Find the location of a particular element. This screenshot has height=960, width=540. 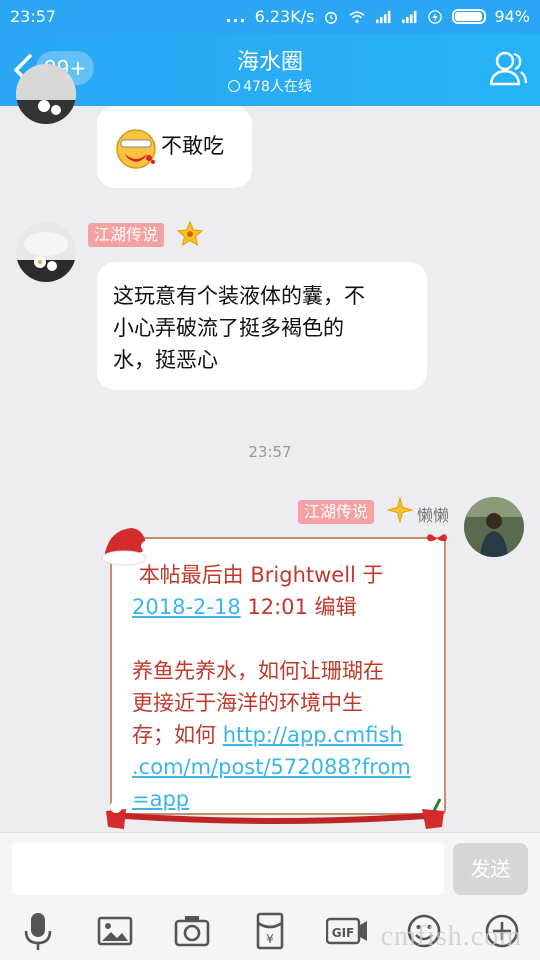

star-badge-icon is located at coordinates (190, 234).